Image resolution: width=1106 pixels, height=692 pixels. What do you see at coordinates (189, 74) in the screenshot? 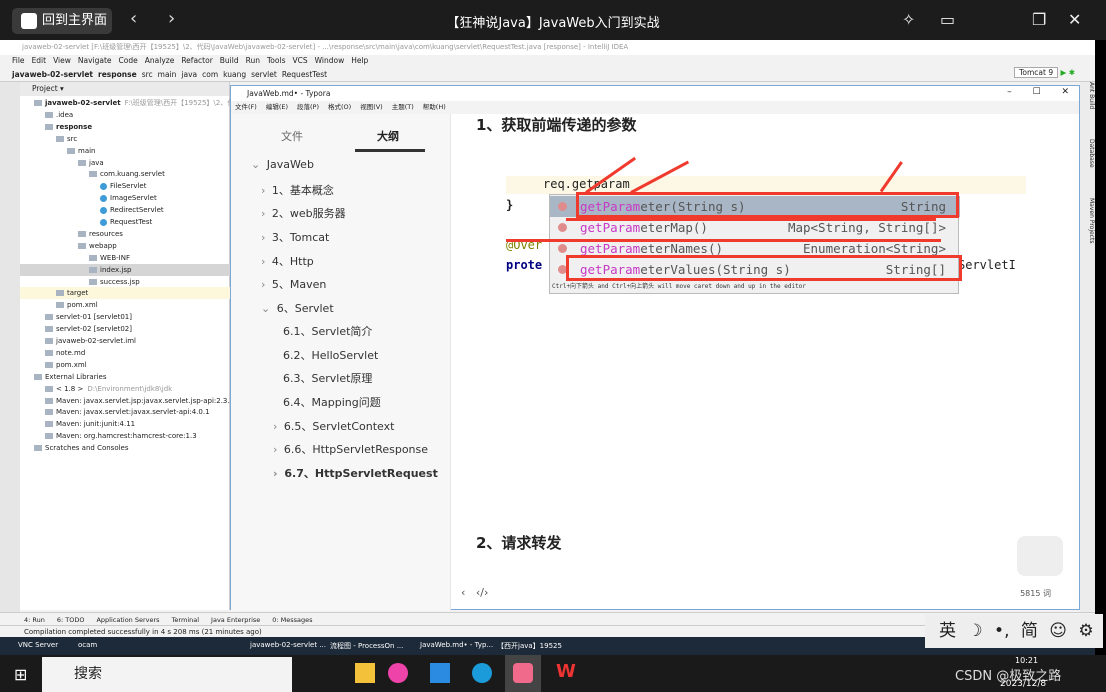
I see `breadcrumb-item: java` at bounding box center [189, 74].